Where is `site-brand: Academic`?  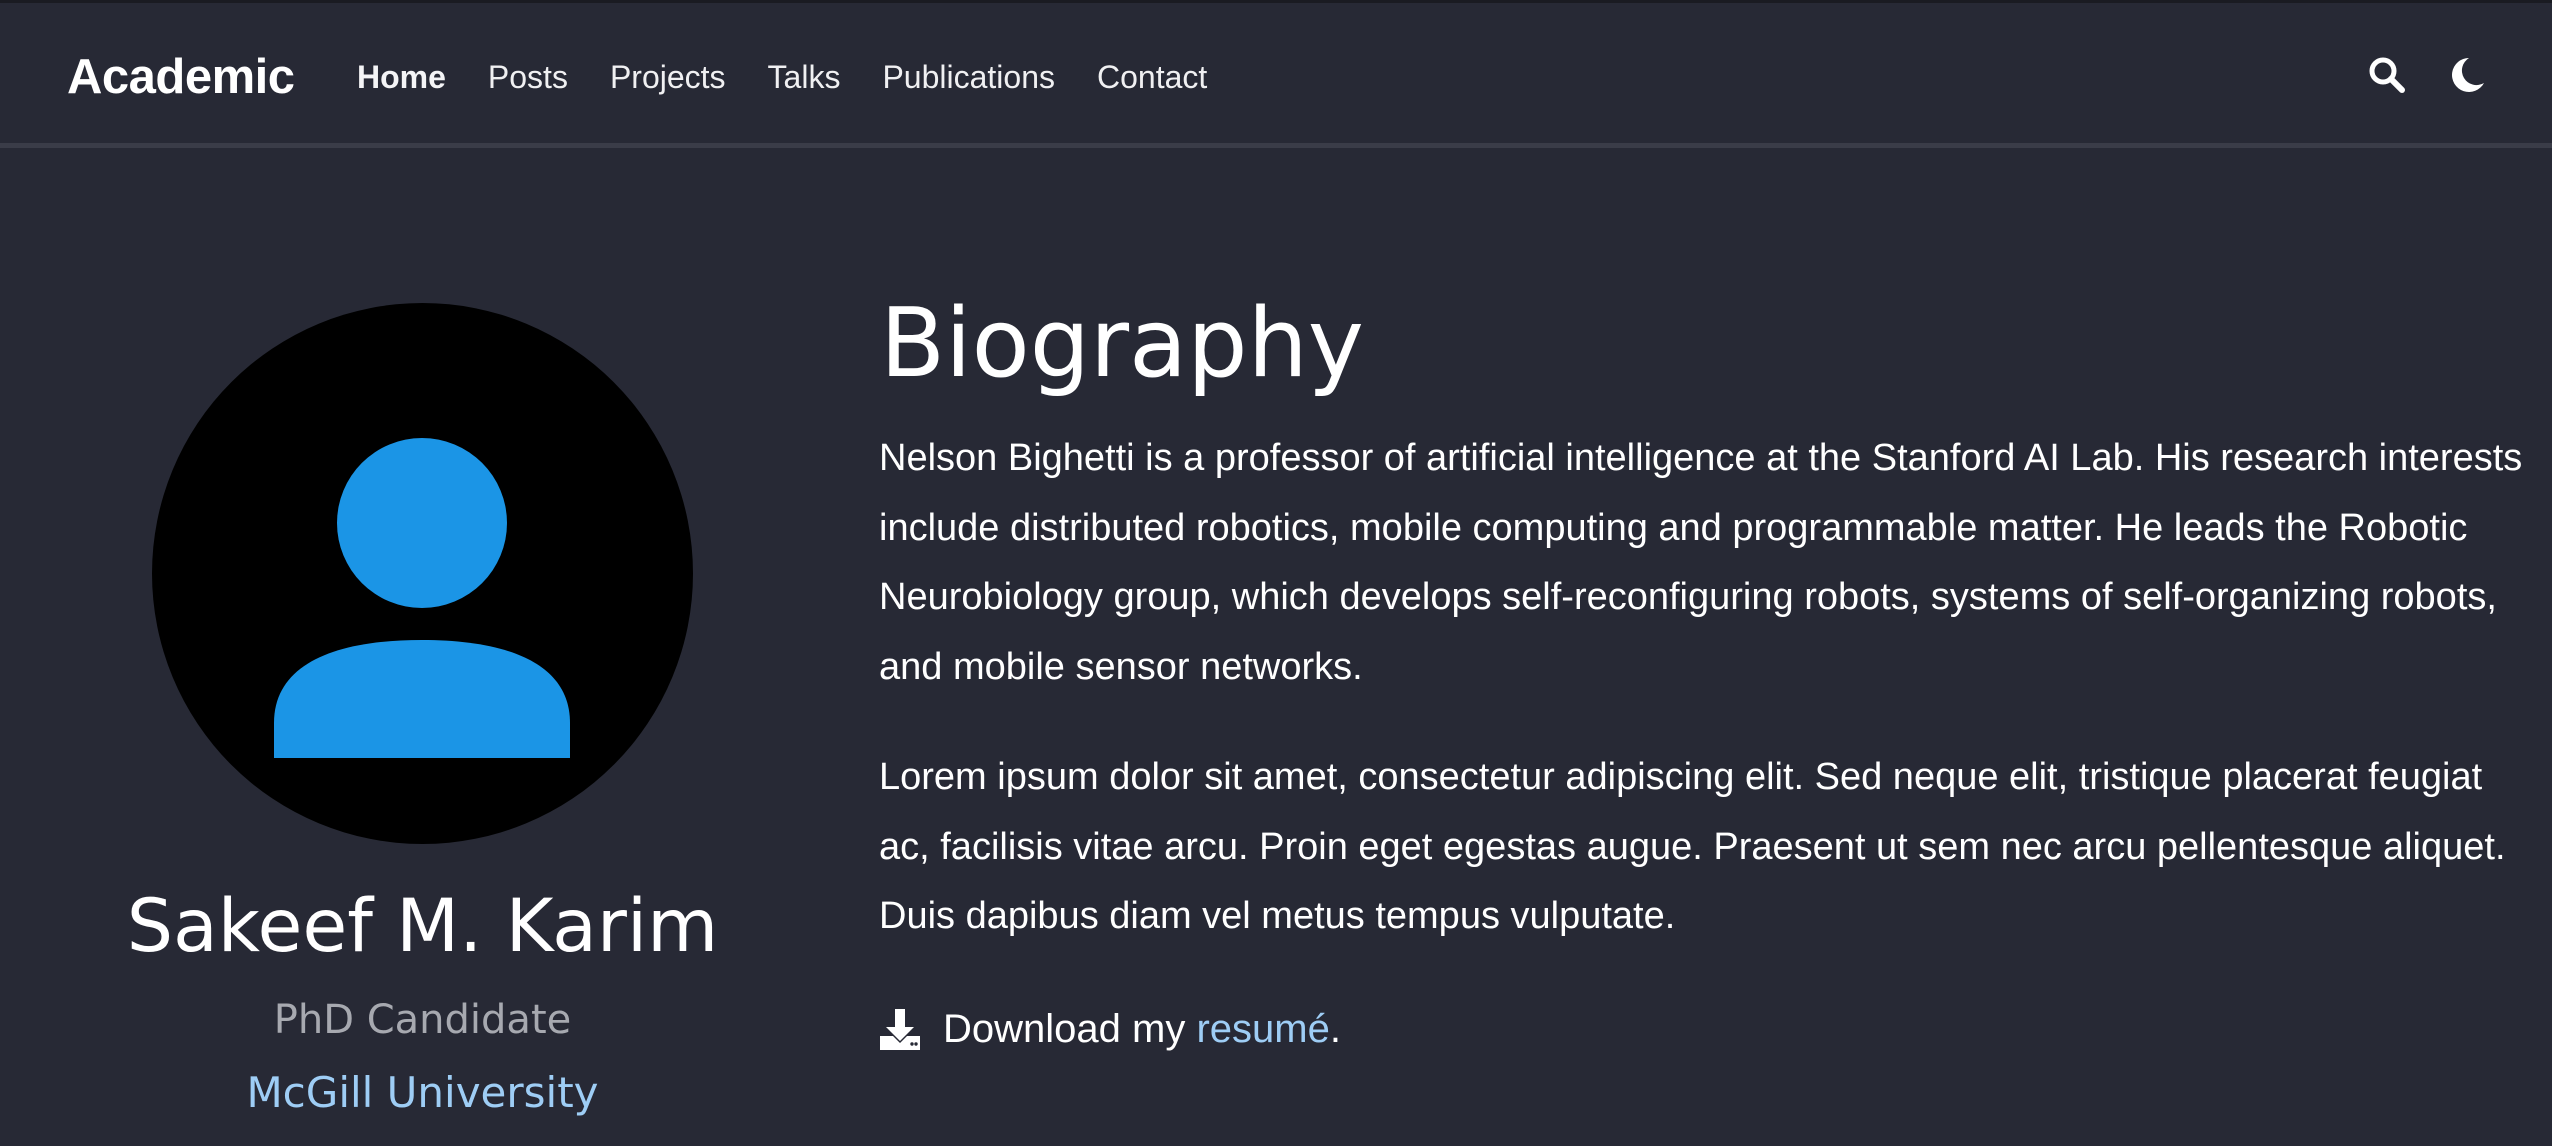
site-brand: Academic is located at coordinates (181, 77).